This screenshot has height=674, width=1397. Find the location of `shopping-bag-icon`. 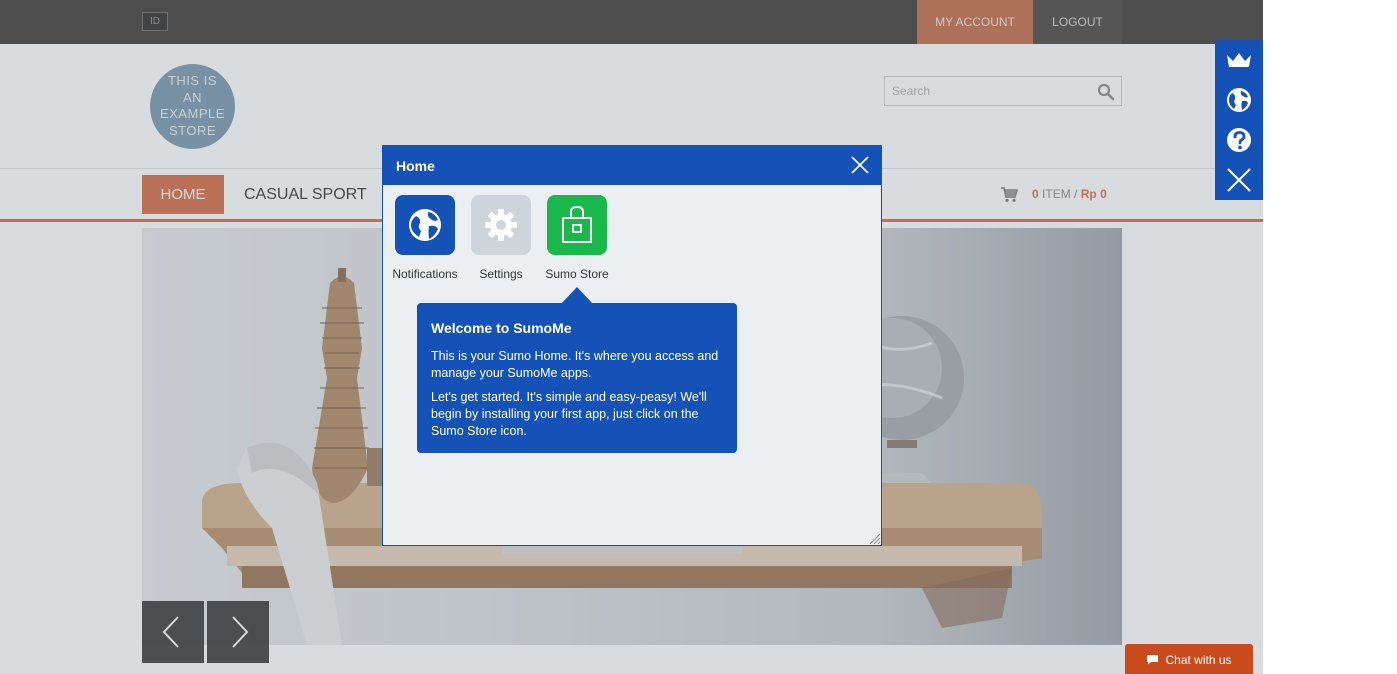

shopping-bag-icon is located at coordinates (577, 224).